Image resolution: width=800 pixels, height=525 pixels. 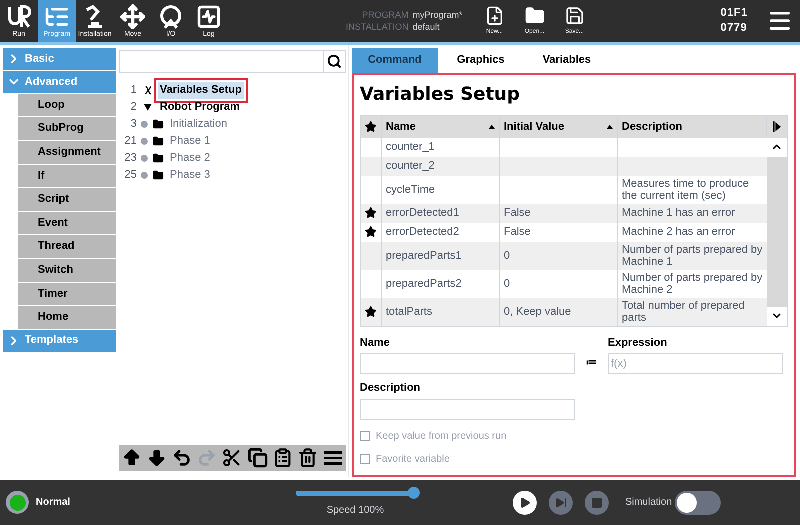 What do you see at coordinates (190, 158) in the screenshot?
I see `tree-item: Phase 2` at bounding box center [190, 158].